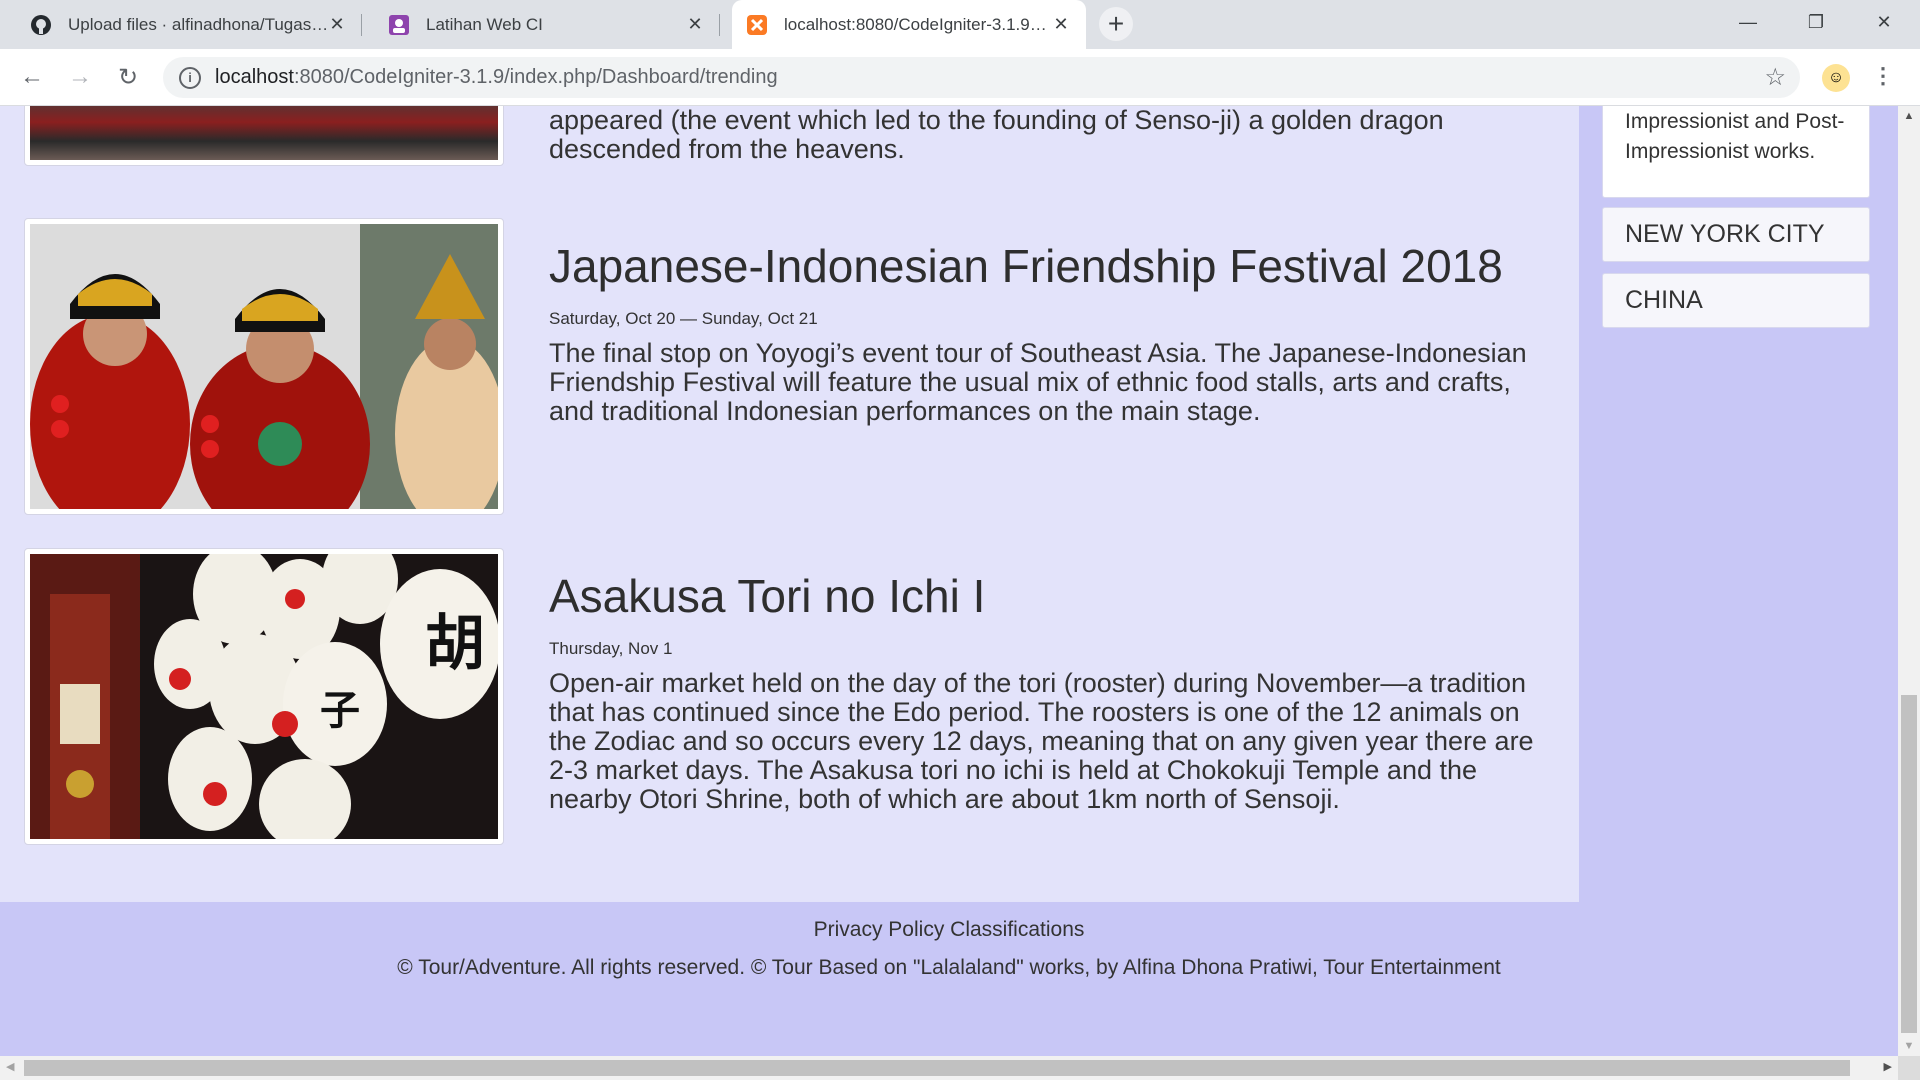 Image resolution: width=1920 pixels, height=1080 pixels. I want to click on url-host: localhost, so click(254, 77).